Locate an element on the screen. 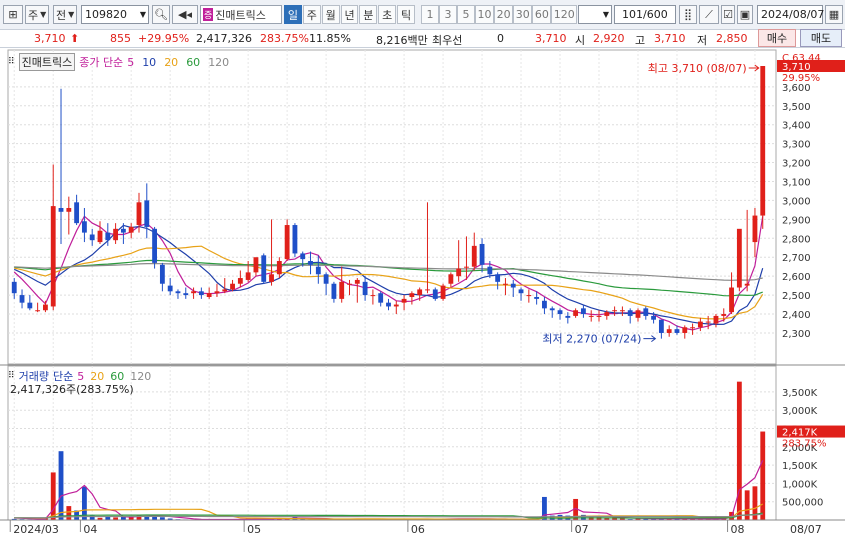 The width and height of the screenshot is (845, 542). kind-select: 전 ▼ is located at coordinates (65, 14).